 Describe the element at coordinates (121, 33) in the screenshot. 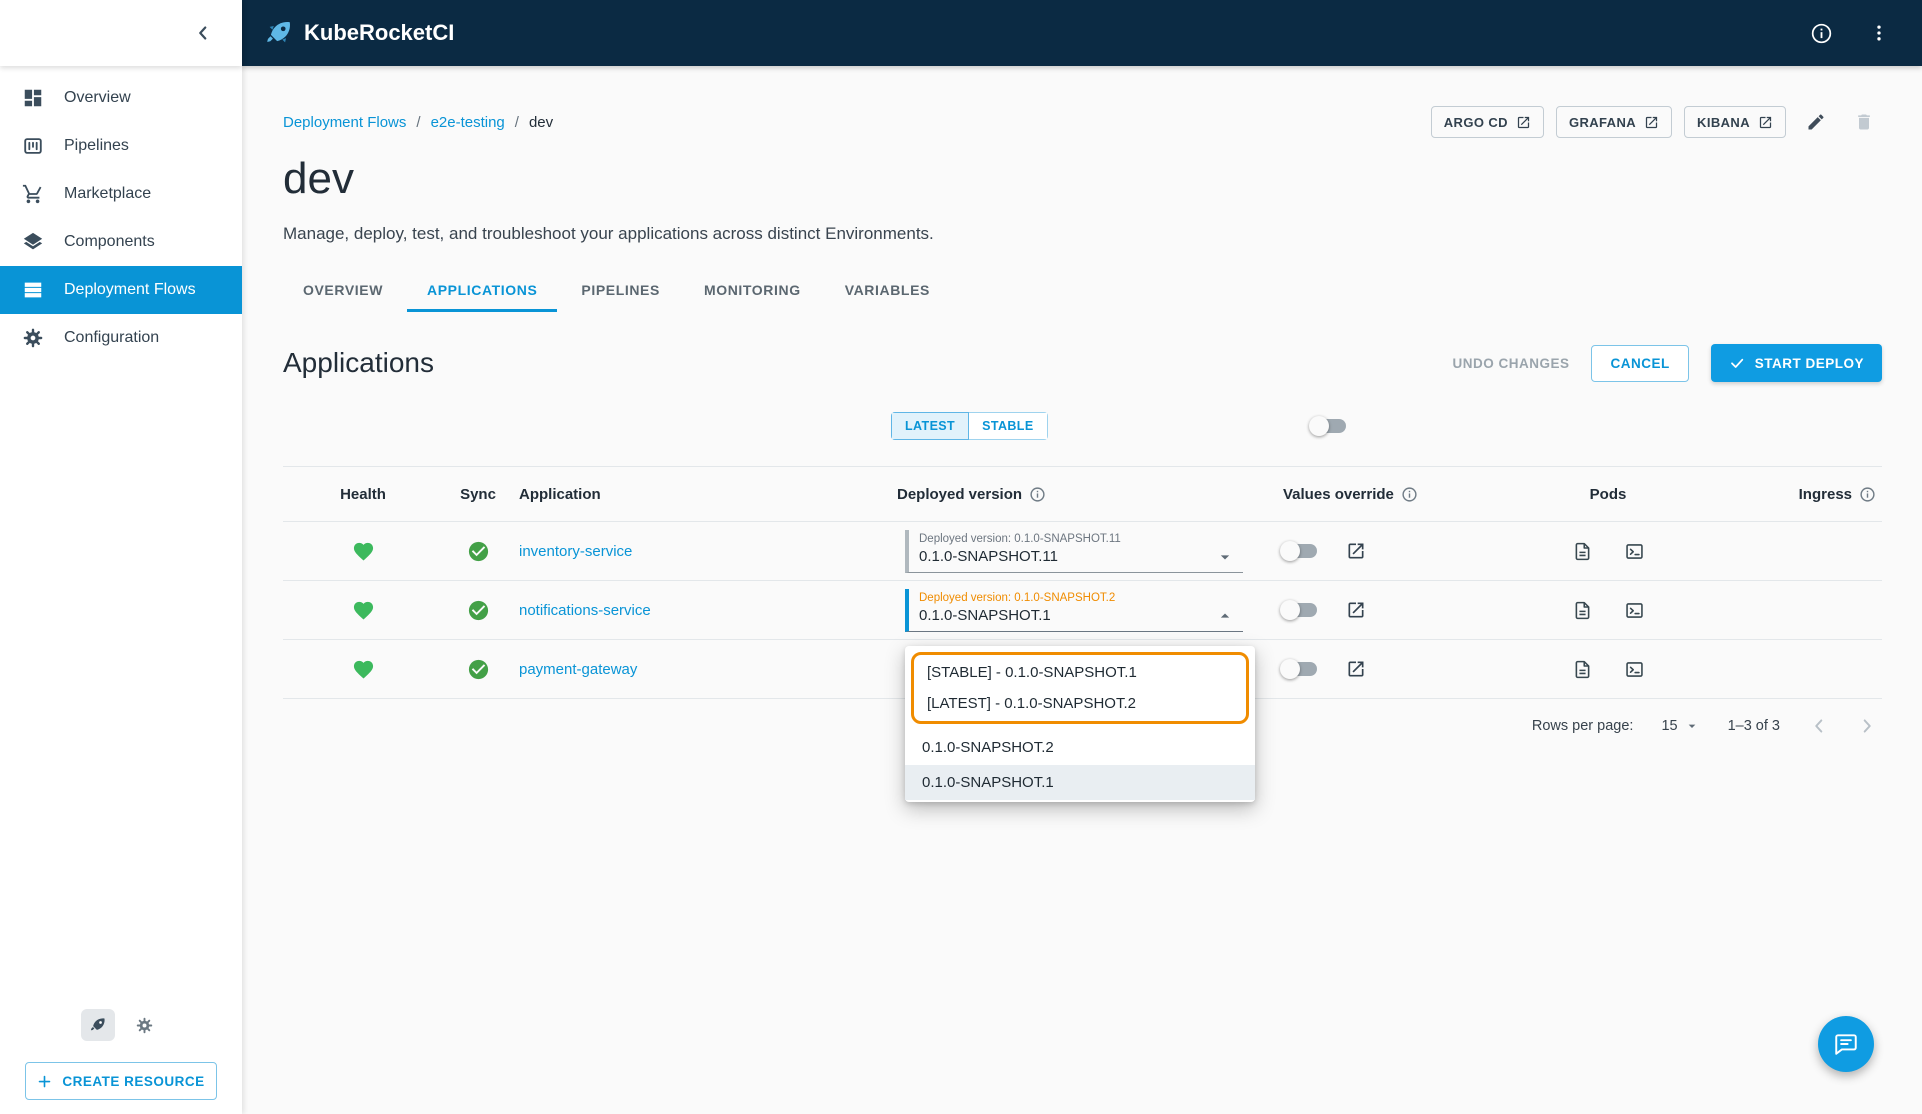

I see `sidebar-header` at that location.